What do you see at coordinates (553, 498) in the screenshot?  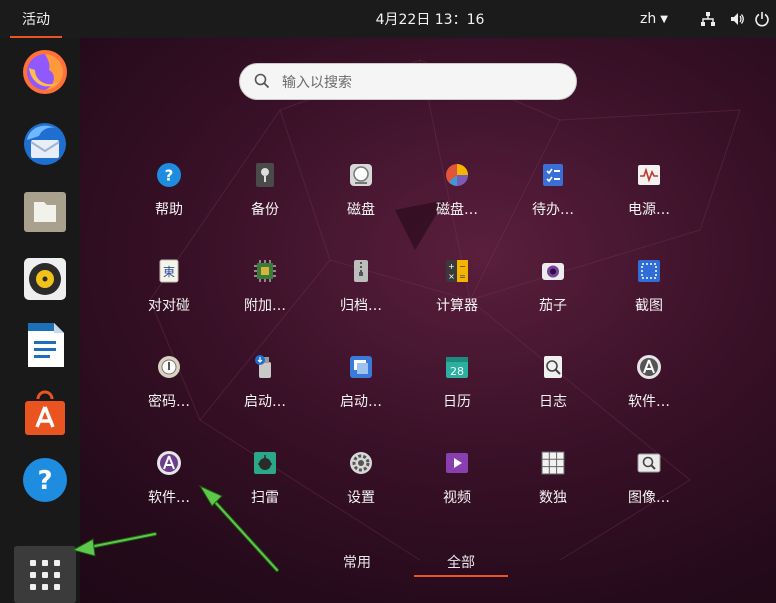 I see `app-label: 数独` at bounding box center [553, 498].